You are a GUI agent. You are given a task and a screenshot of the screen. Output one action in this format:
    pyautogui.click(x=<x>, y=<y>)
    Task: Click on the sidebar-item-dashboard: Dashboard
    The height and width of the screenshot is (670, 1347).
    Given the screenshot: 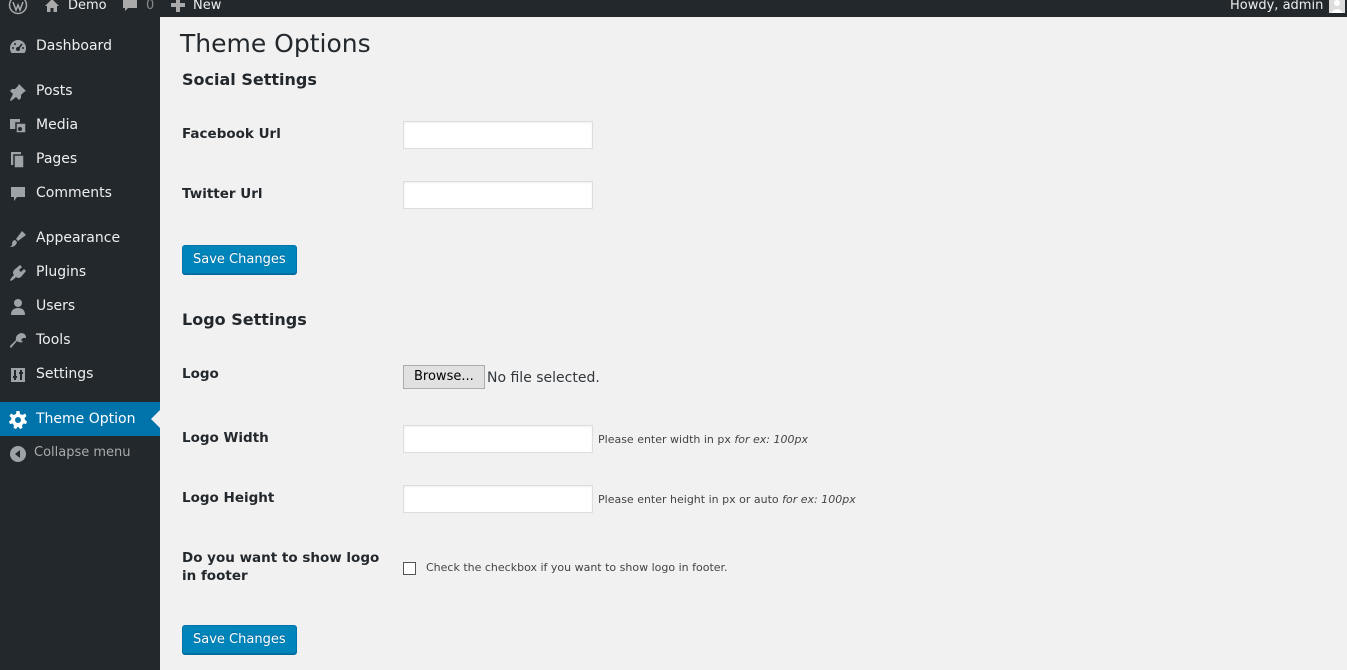 What is the action you would take?
    pyautogui.click(x=80, y=46)
    